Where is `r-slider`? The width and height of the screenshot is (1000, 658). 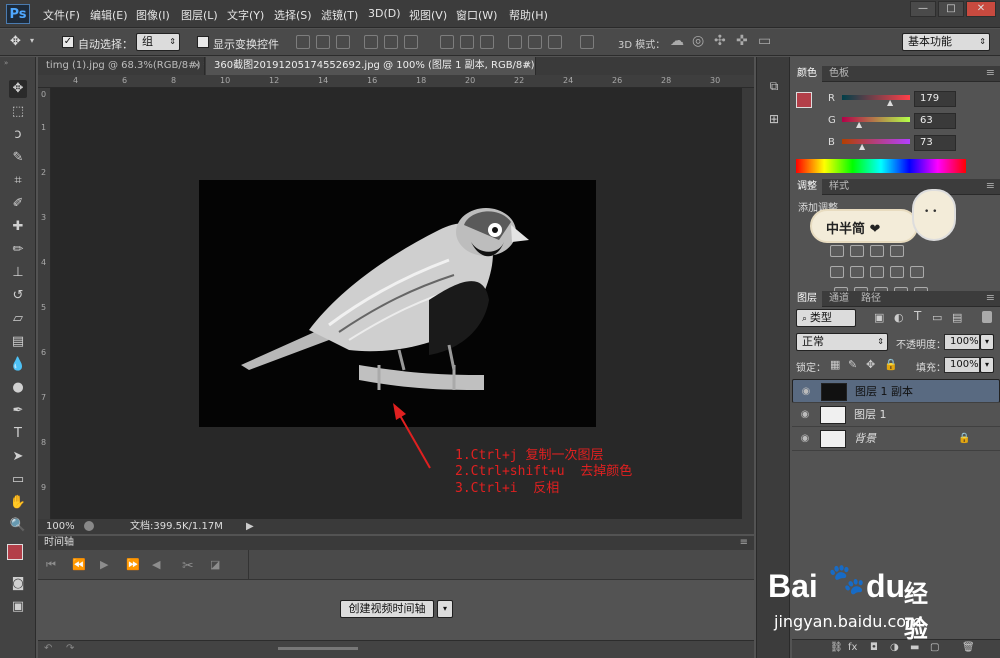 r-slider is located at coordinates (876, 97).